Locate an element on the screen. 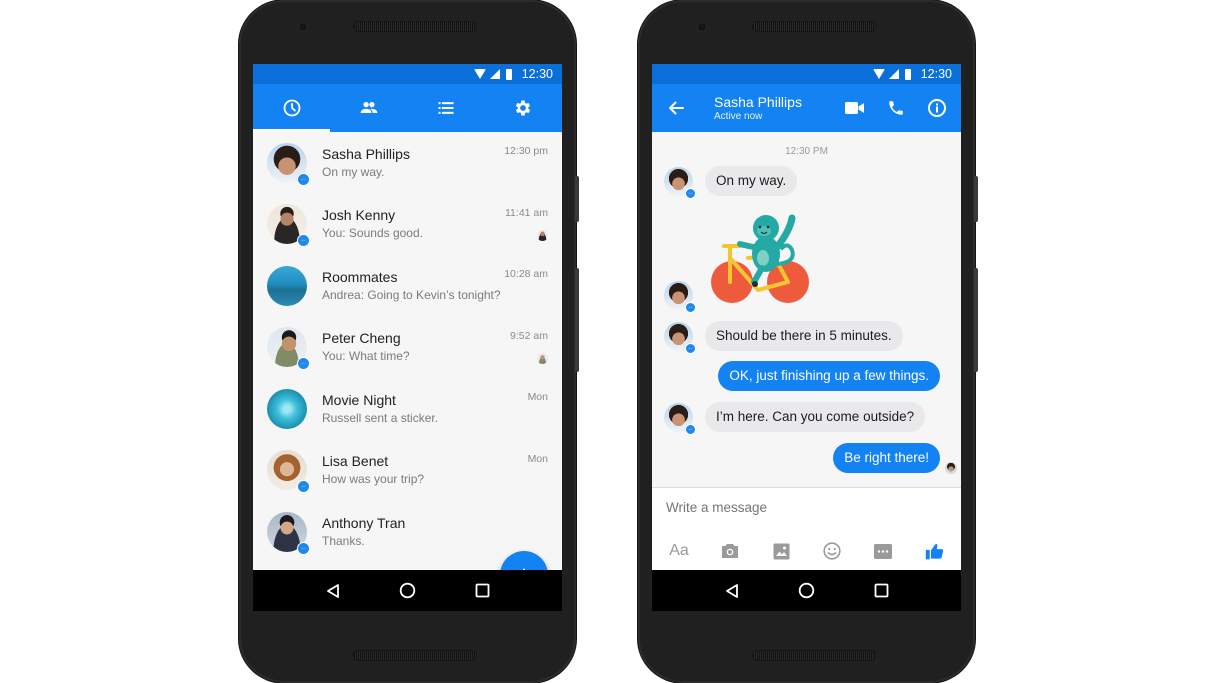 The image size is (1215, 683). conversation-preview: Andrea: Going to Kevin’s tonight? is located at coordinates (411, 294).